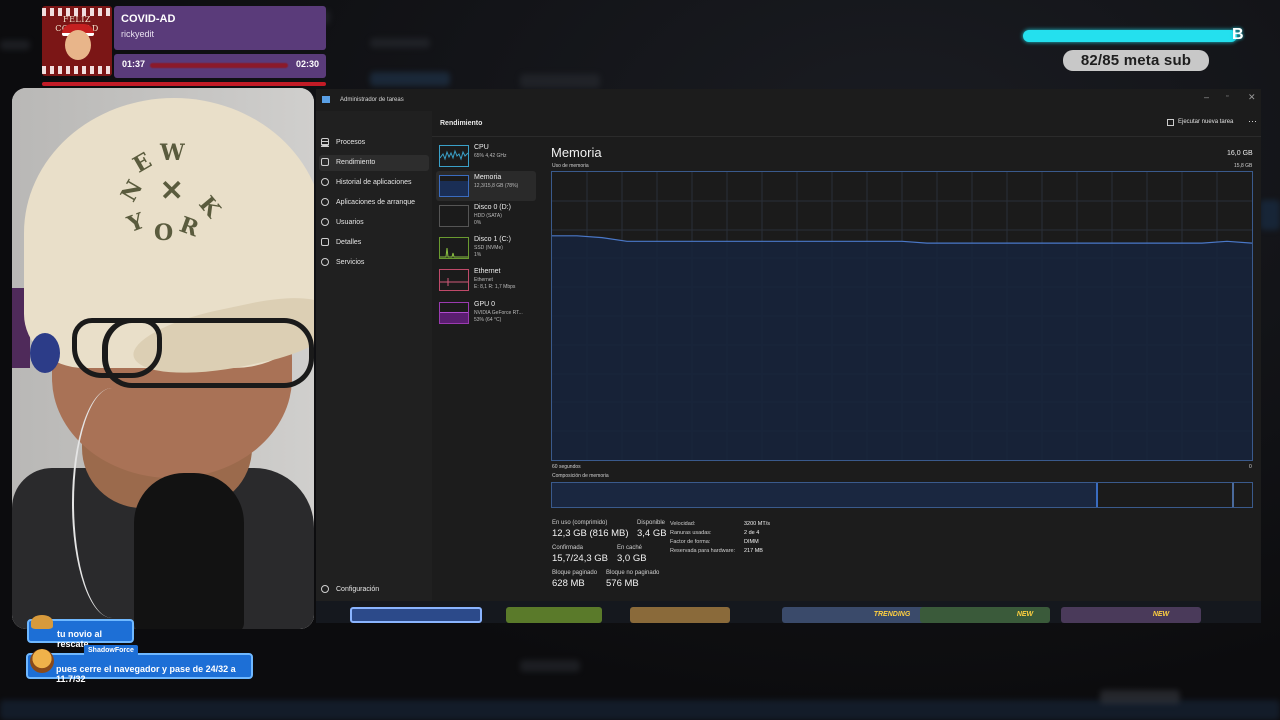  What do you see at coordinates (374, 203) in the screenshot?
I see `sidebar-item-arranque: Aplicaciones de arranque` at bounding box center [374, 203].